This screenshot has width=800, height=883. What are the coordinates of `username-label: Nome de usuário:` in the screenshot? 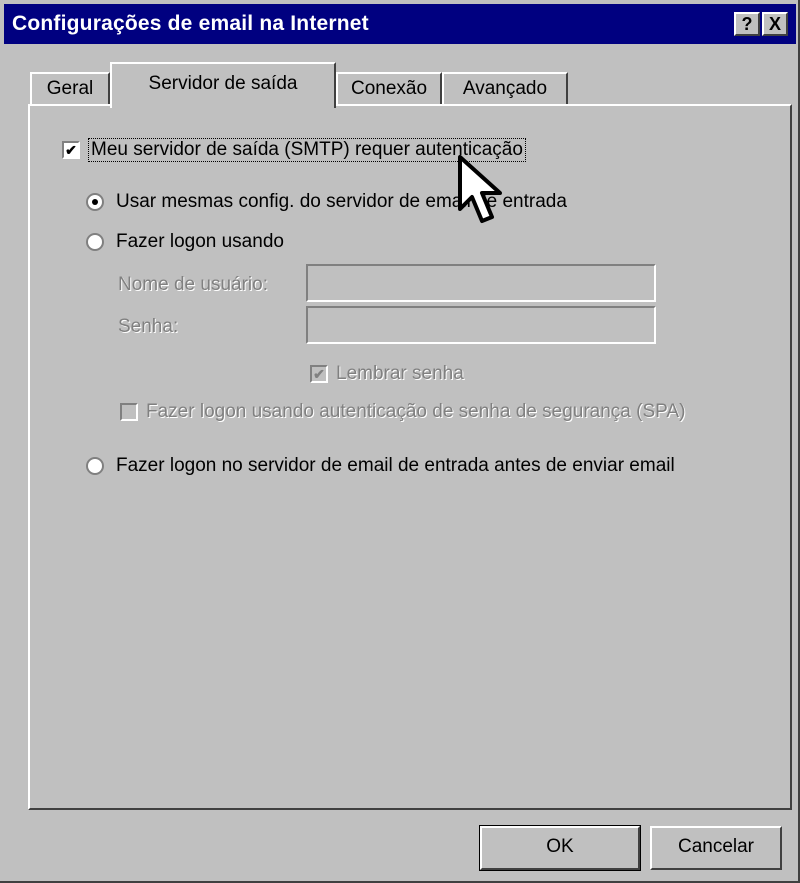 It's located at (193, 284).